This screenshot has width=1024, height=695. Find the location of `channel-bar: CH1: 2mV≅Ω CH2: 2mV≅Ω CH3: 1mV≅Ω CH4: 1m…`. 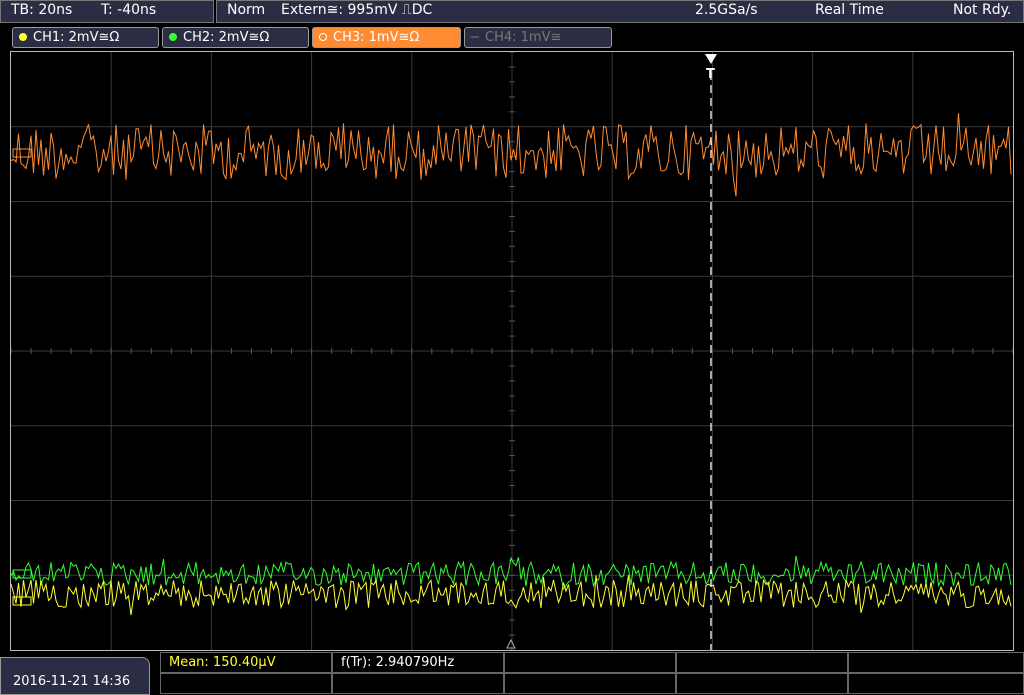

channel-bar: CH1: 2mV≅Ω CH2: 2mV≅Ω CH3: 1mV≅Ω CH4: 1m… is located at coordinates (512, 37).